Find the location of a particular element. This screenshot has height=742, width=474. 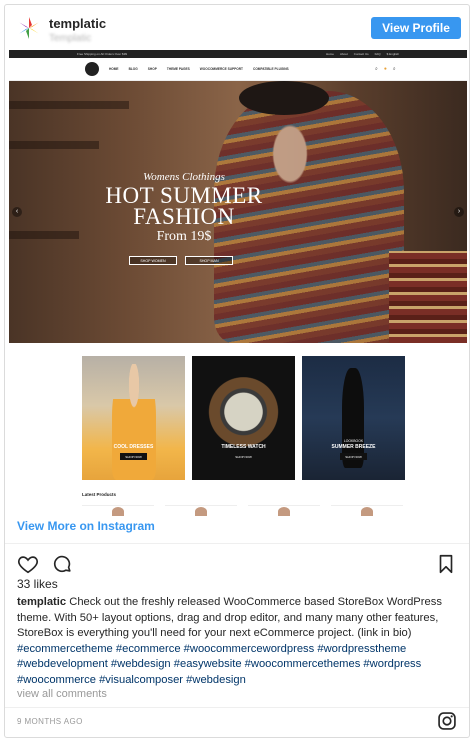

promo-tile: LOOKBOOK SUMMER BREEZE SHOP NOW is located at coordinates (353, 418).